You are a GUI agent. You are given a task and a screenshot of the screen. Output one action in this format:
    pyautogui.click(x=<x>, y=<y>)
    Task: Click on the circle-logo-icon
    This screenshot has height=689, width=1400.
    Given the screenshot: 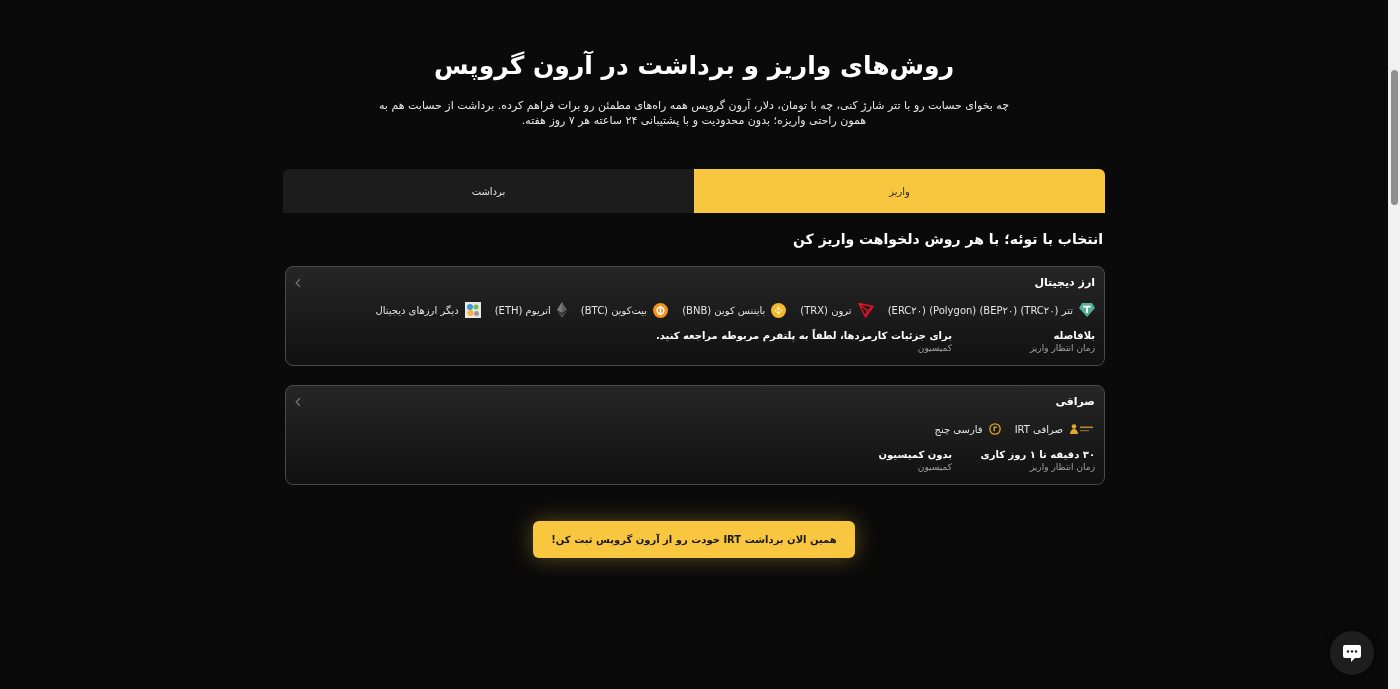 What is the action you would take?
    pyautogui.click(x=994, y=429)
    